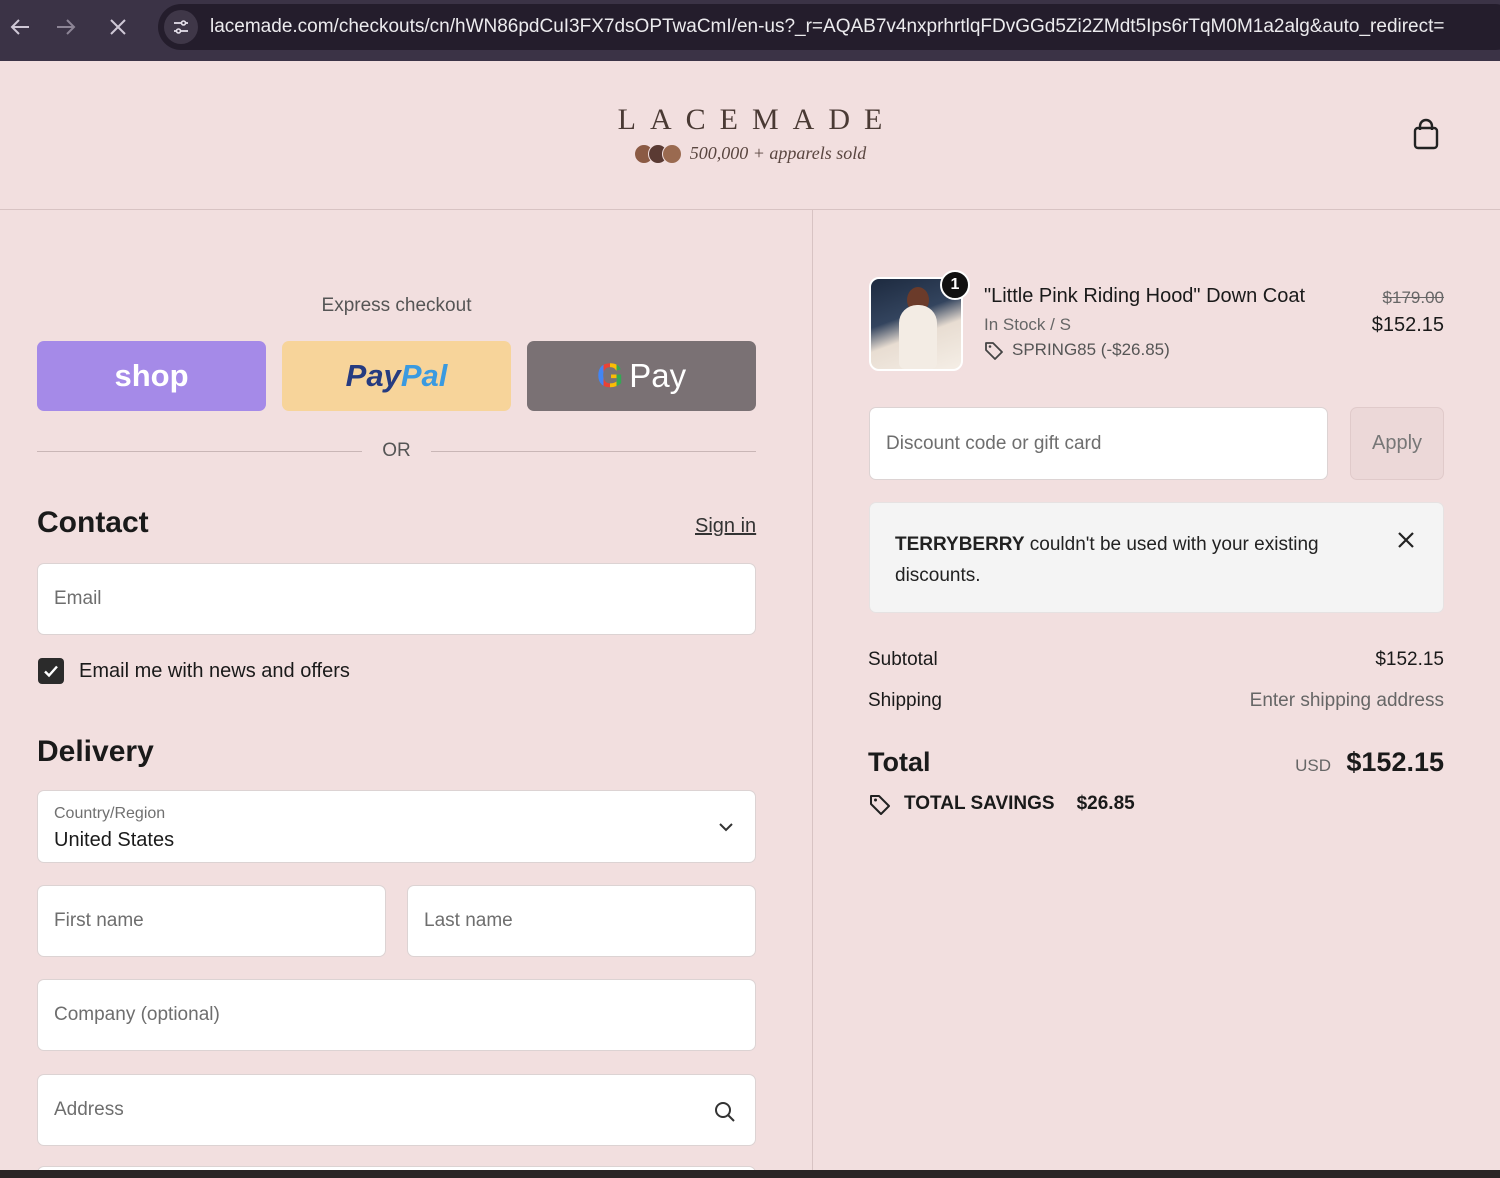  Describe the element at coordinates (899, 762) in the screenshot. I see `total-label: Total` at that location.